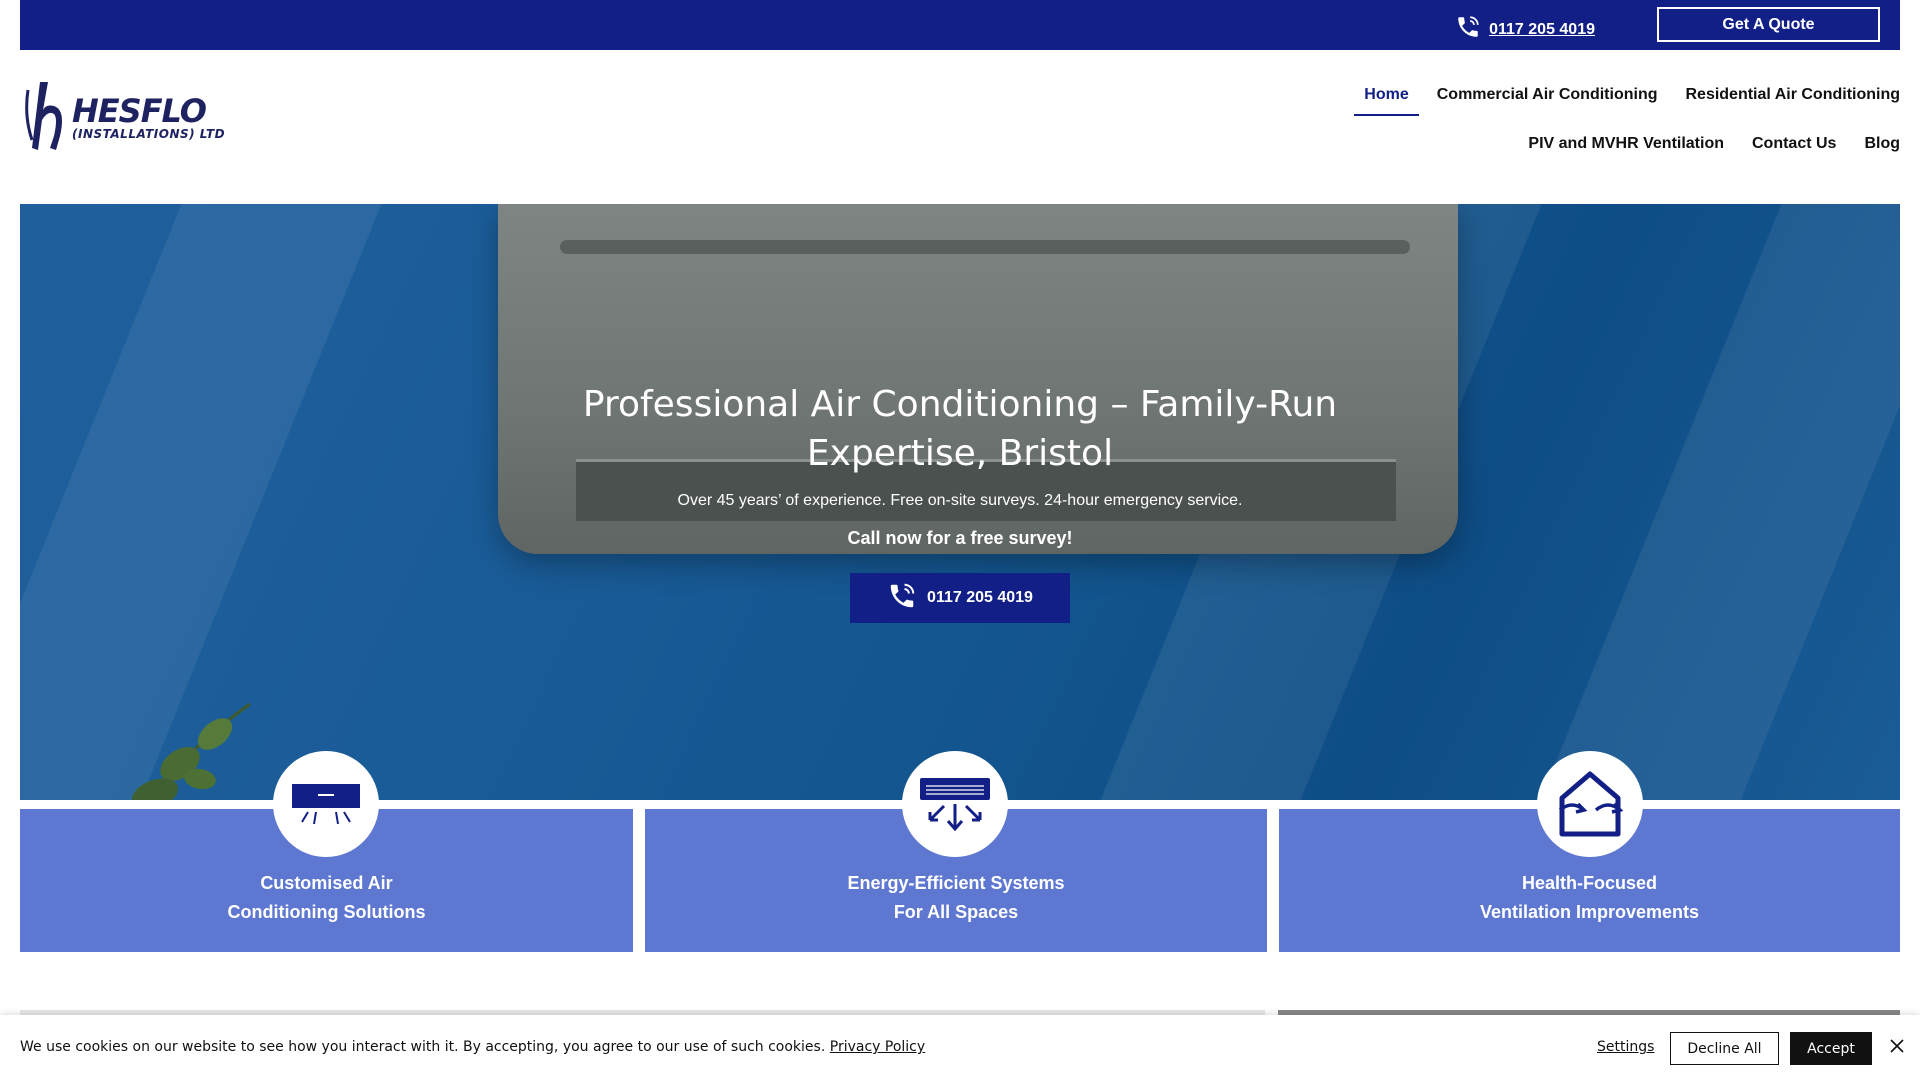  I want to click on logo-sub-text: (INSTALLATIONS) LTD, so click(149, 134).